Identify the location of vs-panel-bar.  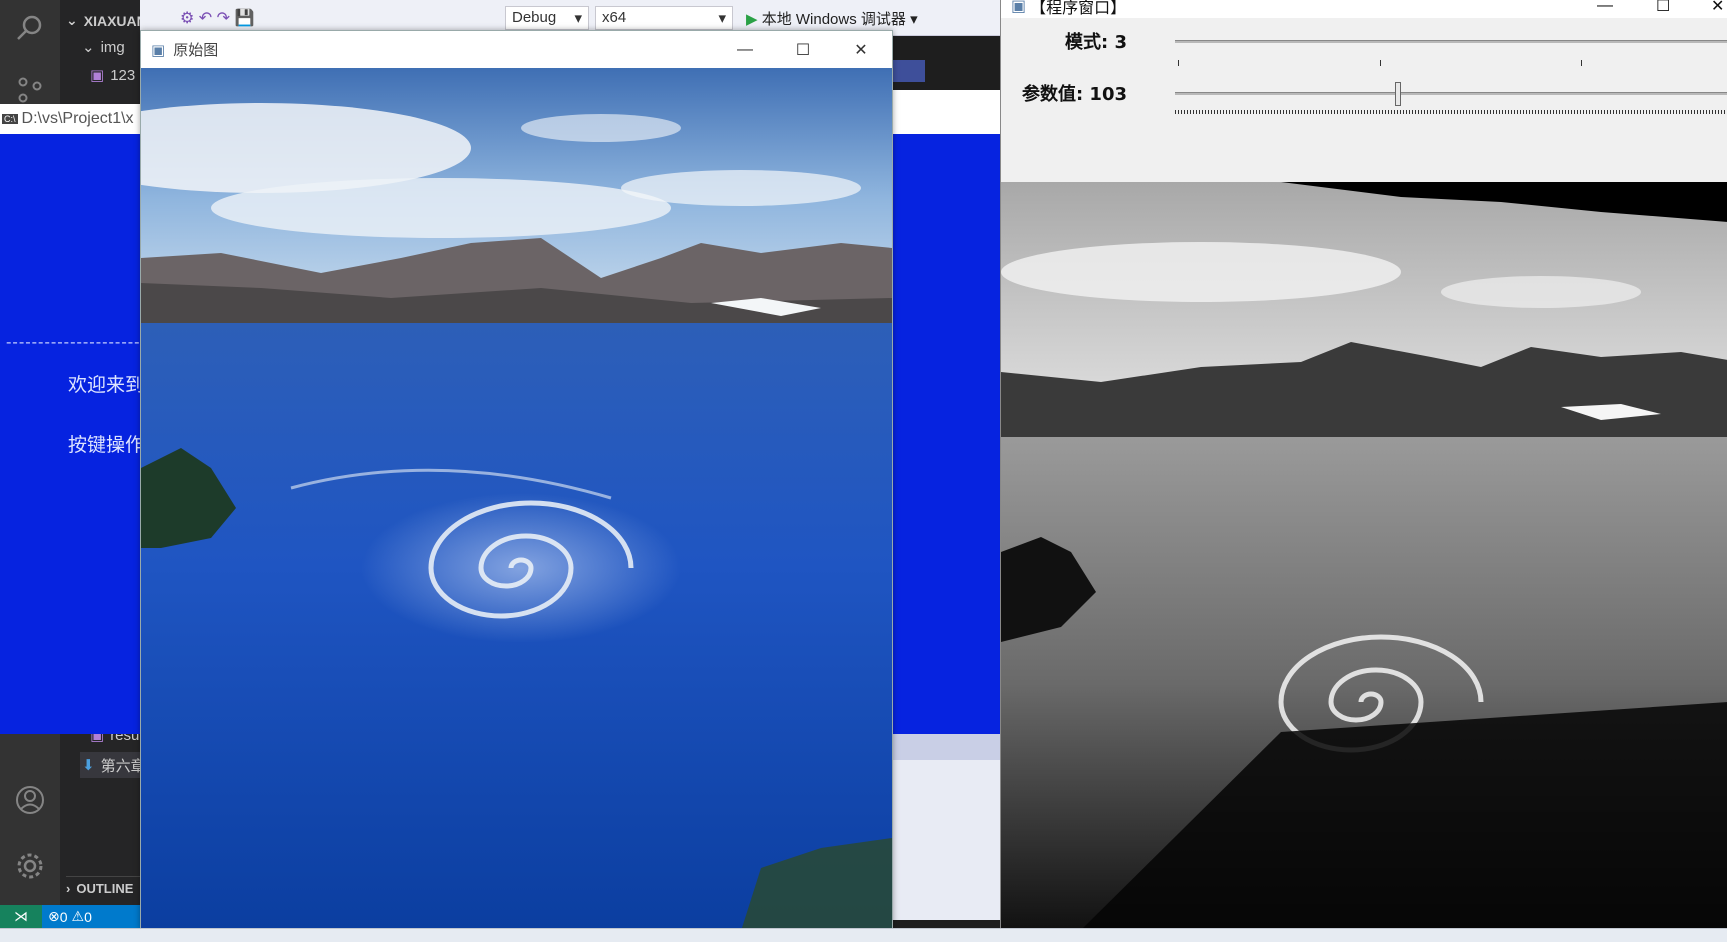
(945, 747).